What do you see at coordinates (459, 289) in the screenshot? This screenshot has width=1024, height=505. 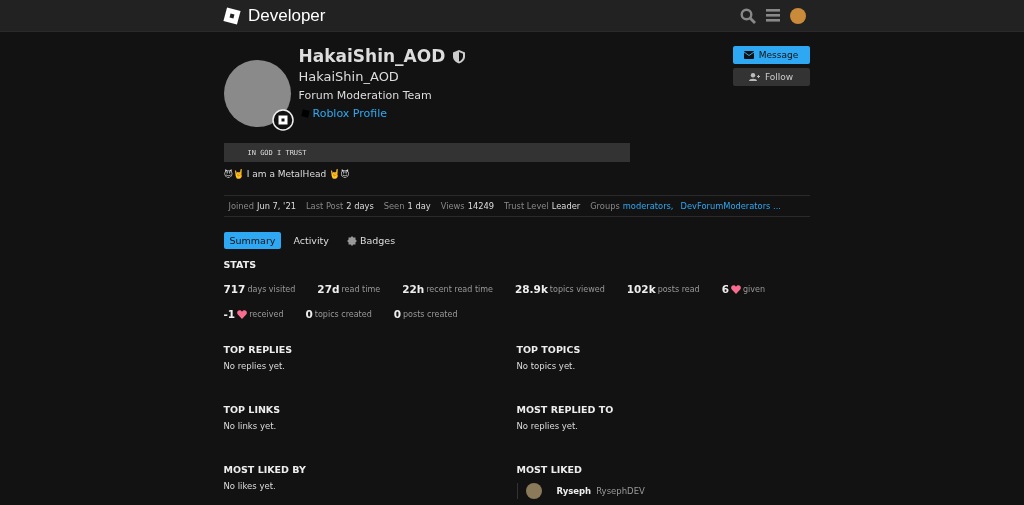 I see `stat-label: recent read time` at bounding box center [459, 289].